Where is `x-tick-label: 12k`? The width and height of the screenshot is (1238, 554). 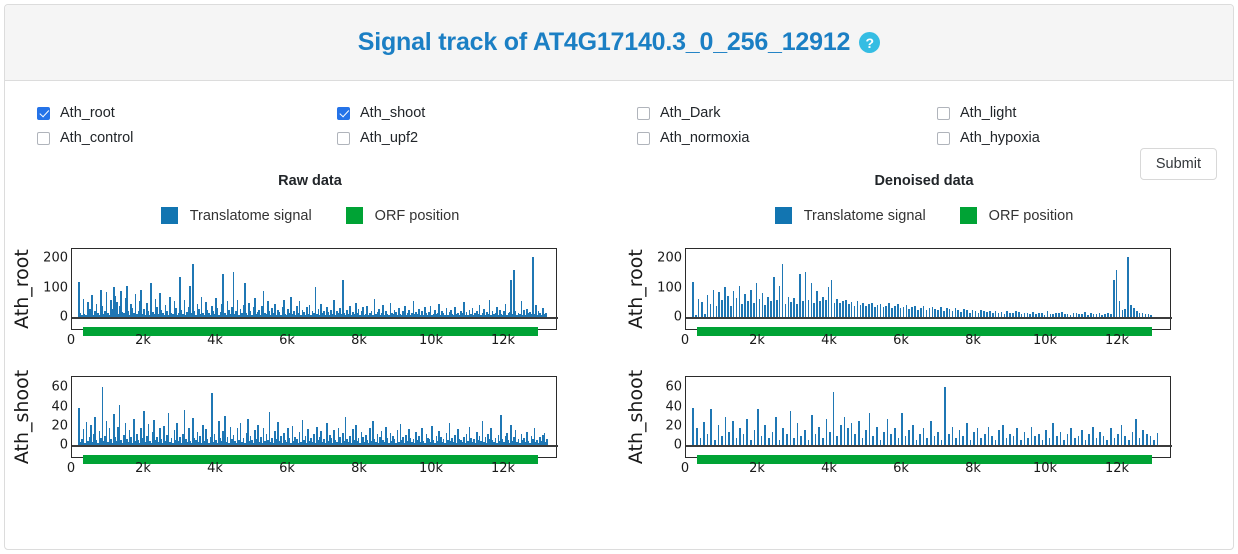
x-tick-label: 12k is located at coordinates (503, 468).